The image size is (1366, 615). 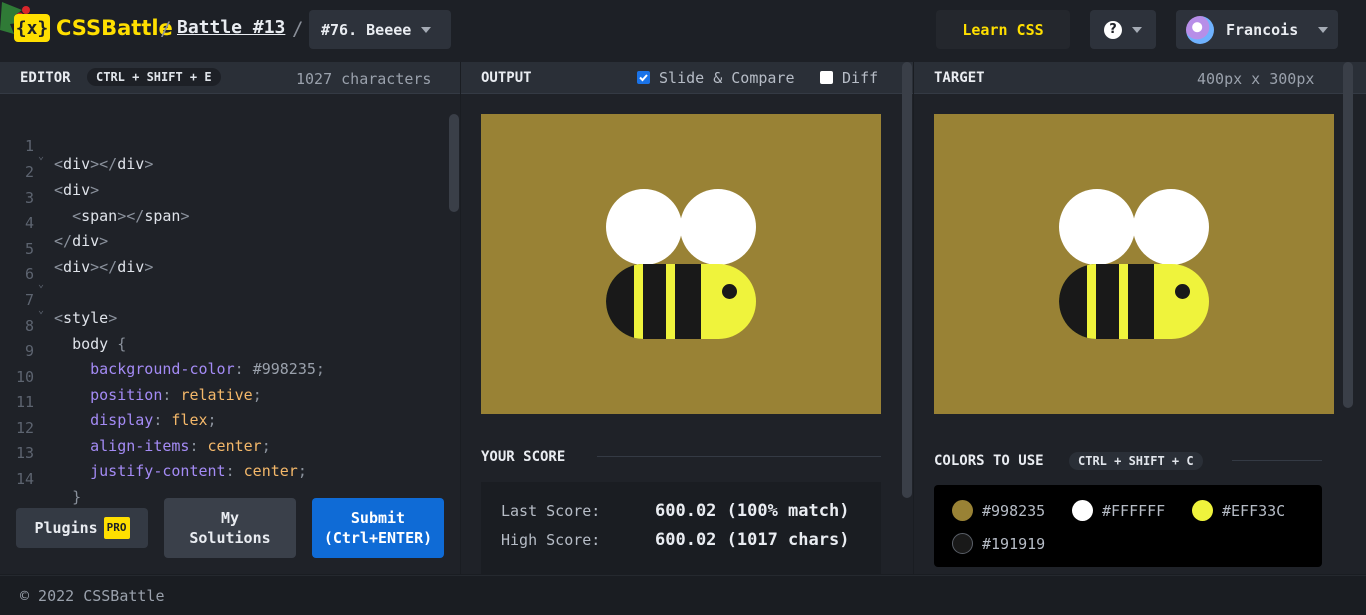 What do you see at coordinates (107, 207) in the screenshot?
I see `code-line: 3 <span></span>` at bounding box center [107, 207].